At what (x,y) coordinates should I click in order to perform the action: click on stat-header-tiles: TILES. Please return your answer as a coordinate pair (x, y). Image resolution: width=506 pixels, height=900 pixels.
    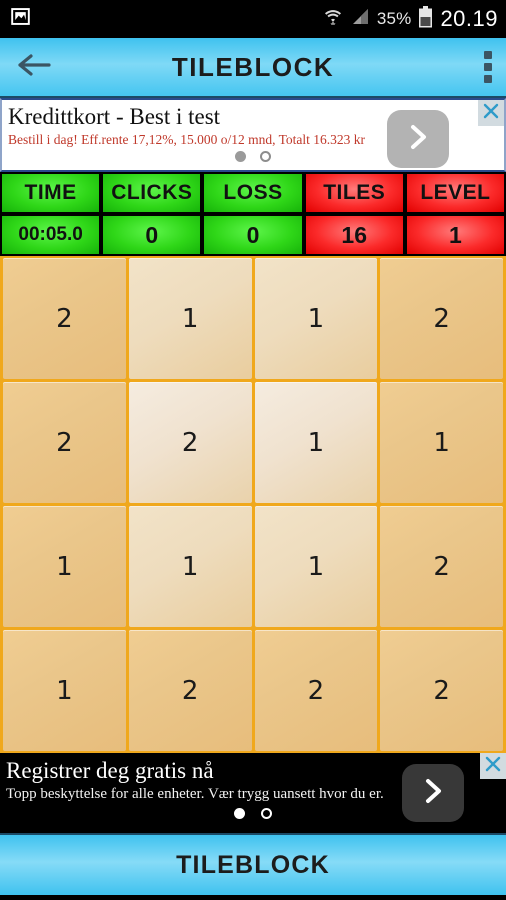
    Looking at the image, I should click on (354, 193).